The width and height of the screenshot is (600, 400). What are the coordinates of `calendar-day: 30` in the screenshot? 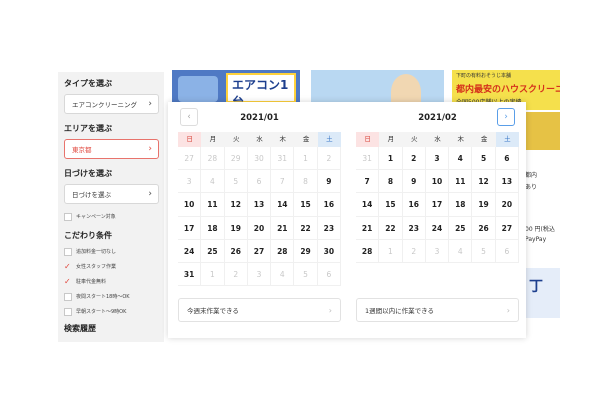 It's located at (329, 251).